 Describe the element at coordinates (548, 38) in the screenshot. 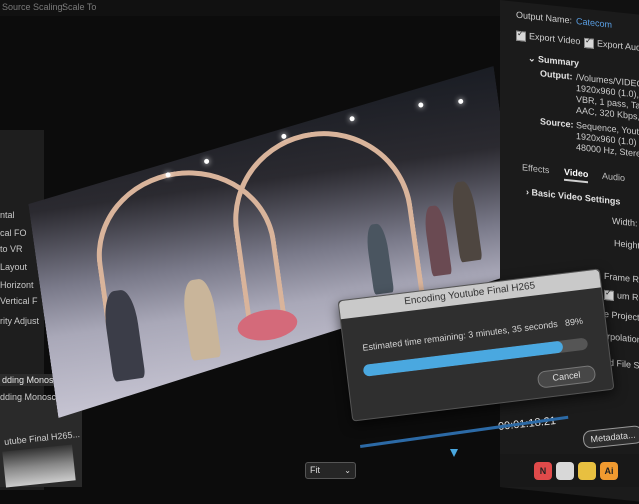

I see `export-video-checkbox: Export Video` at that location.